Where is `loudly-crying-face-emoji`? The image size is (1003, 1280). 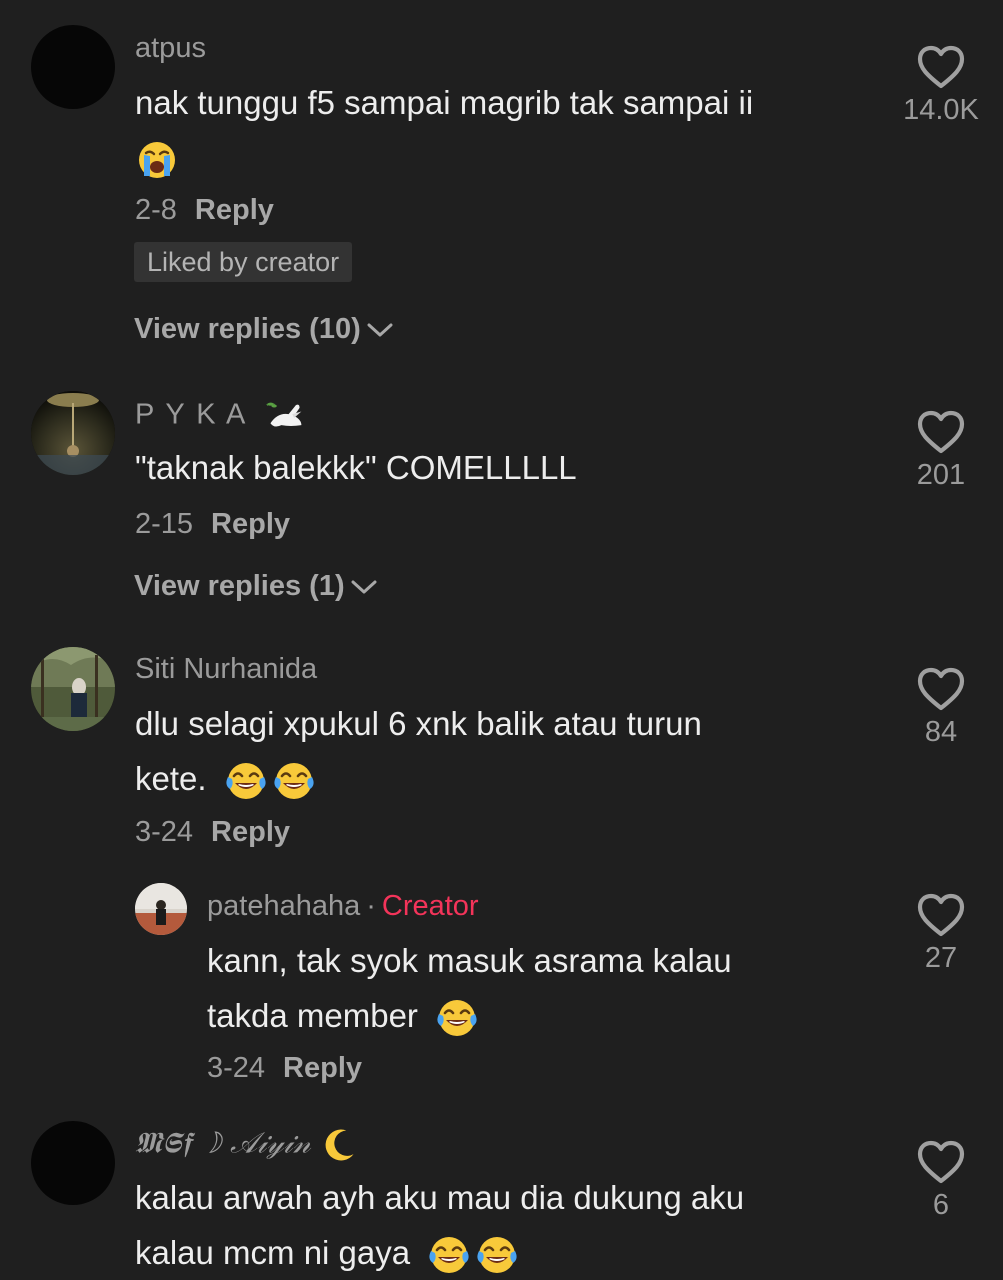 loudly-crying-face-emoji is located at coordinates (157, 160).